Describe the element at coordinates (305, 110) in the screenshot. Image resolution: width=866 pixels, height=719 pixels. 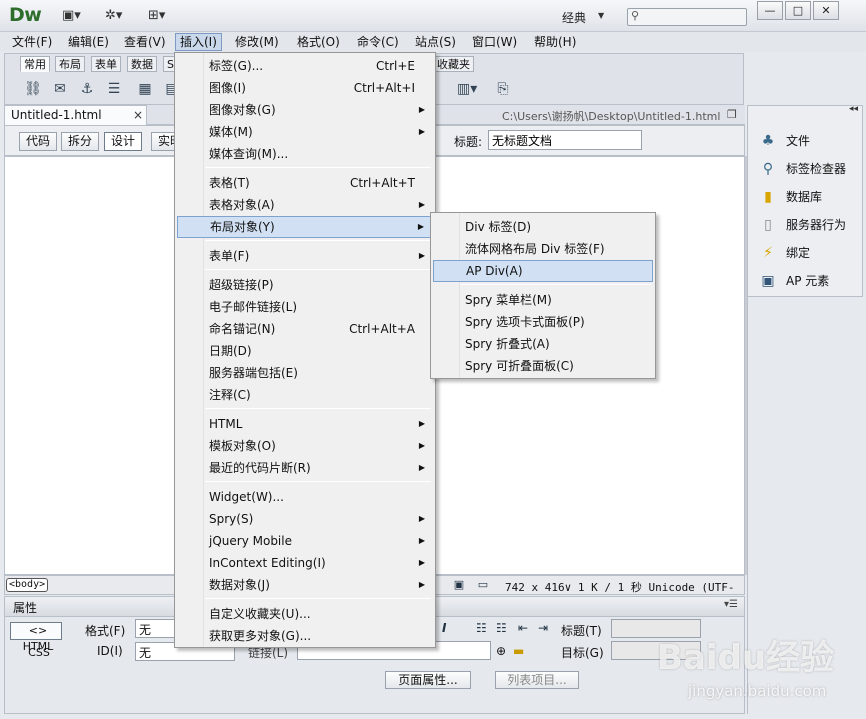
I see `insert-menu-item: 图像对象(G) ▶` at that location.